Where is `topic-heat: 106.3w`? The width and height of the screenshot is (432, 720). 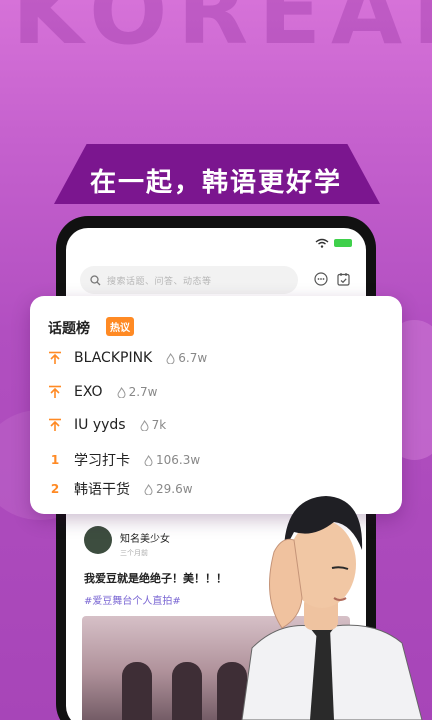 topic-heat: 106.3w is located at coordinates (172, 460).